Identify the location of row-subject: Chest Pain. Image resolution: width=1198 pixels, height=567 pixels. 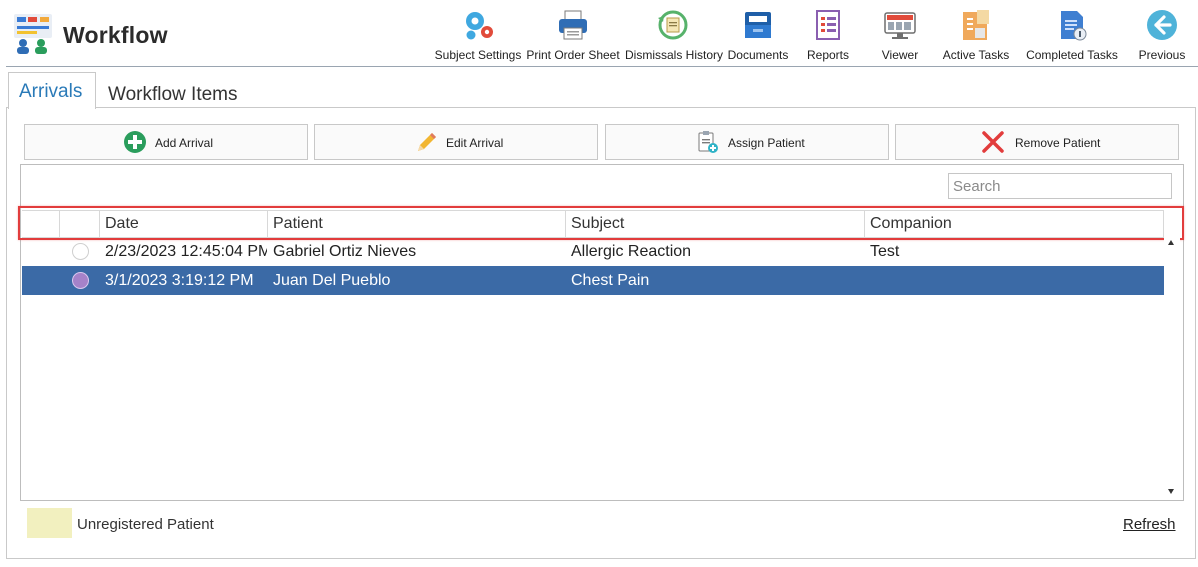
(610, 280).